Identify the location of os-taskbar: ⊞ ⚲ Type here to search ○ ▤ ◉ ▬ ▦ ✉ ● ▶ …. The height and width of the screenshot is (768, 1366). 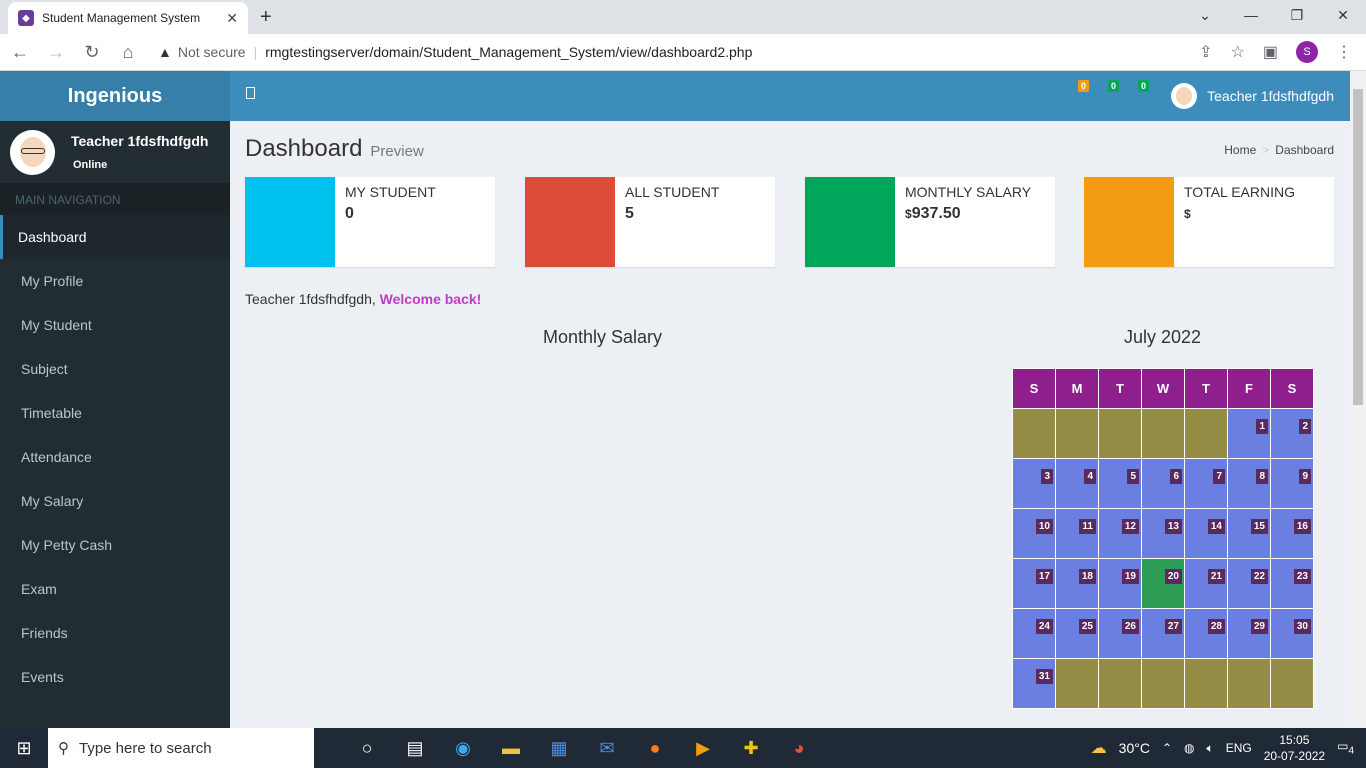
(683, 748).